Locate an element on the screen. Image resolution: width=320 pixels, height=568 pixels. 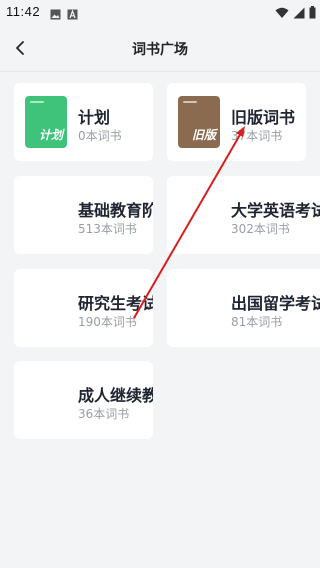
app-bar: 词书广场 is located at coordinates (160, 48).